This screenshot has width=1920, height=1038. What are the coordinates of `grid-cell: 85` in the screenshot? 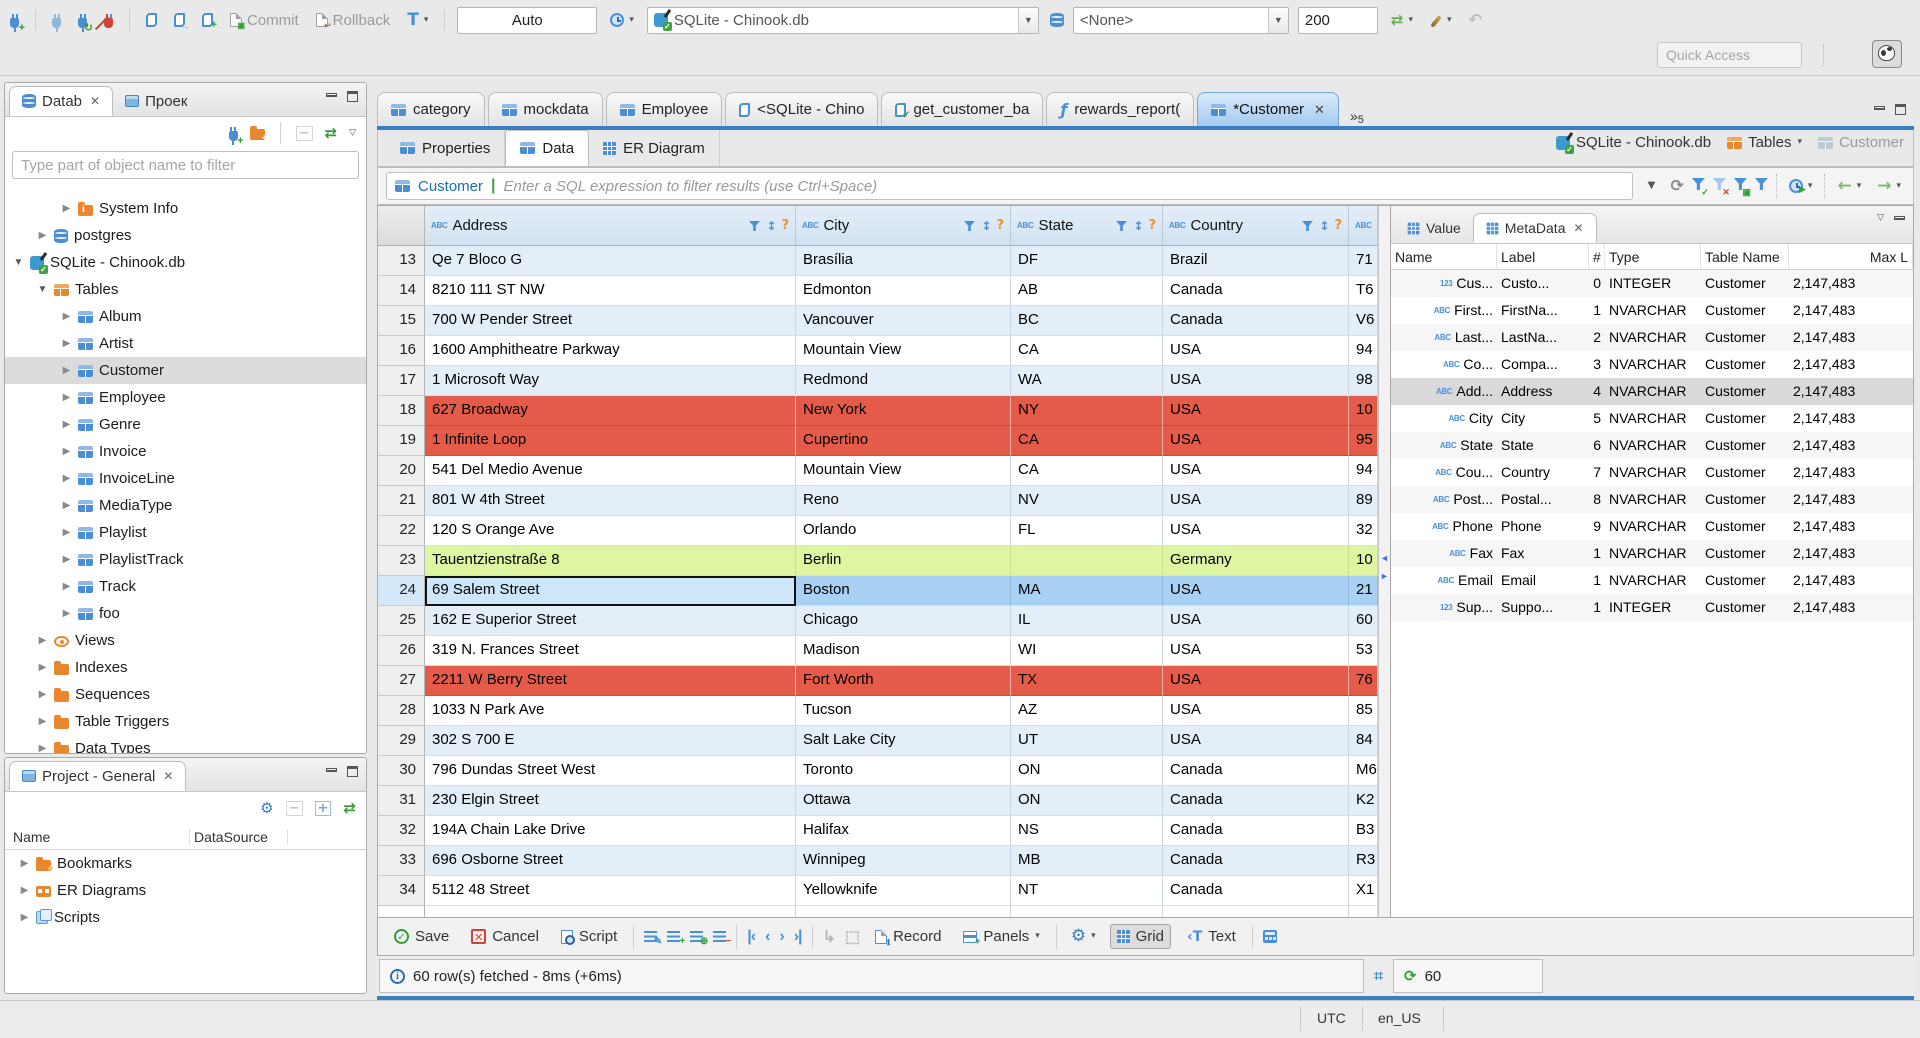 It's located at (1363, 711).